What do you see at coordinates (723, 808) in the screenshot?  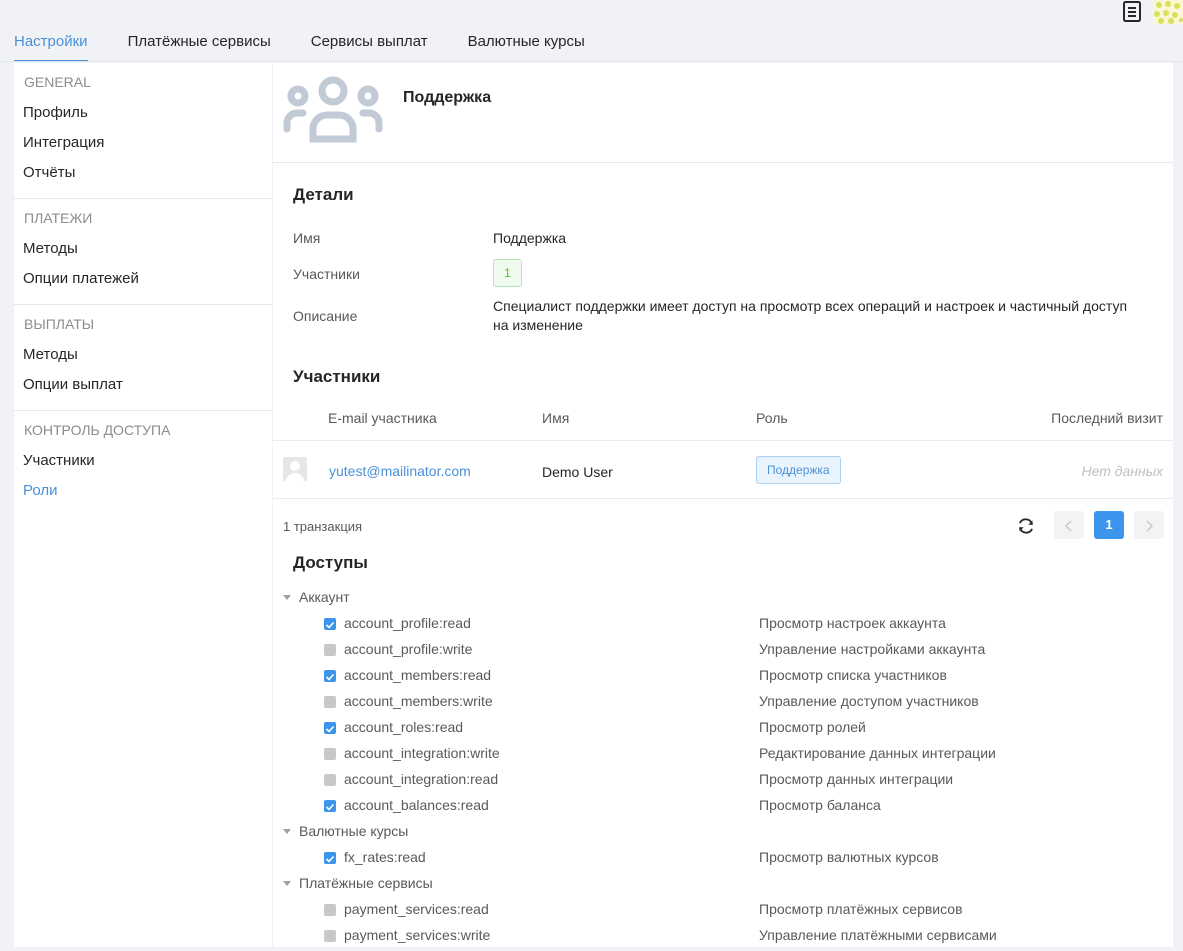 I see `permission-row: account_balances:read Просмотр баланса` at bounding box center [723, 808].